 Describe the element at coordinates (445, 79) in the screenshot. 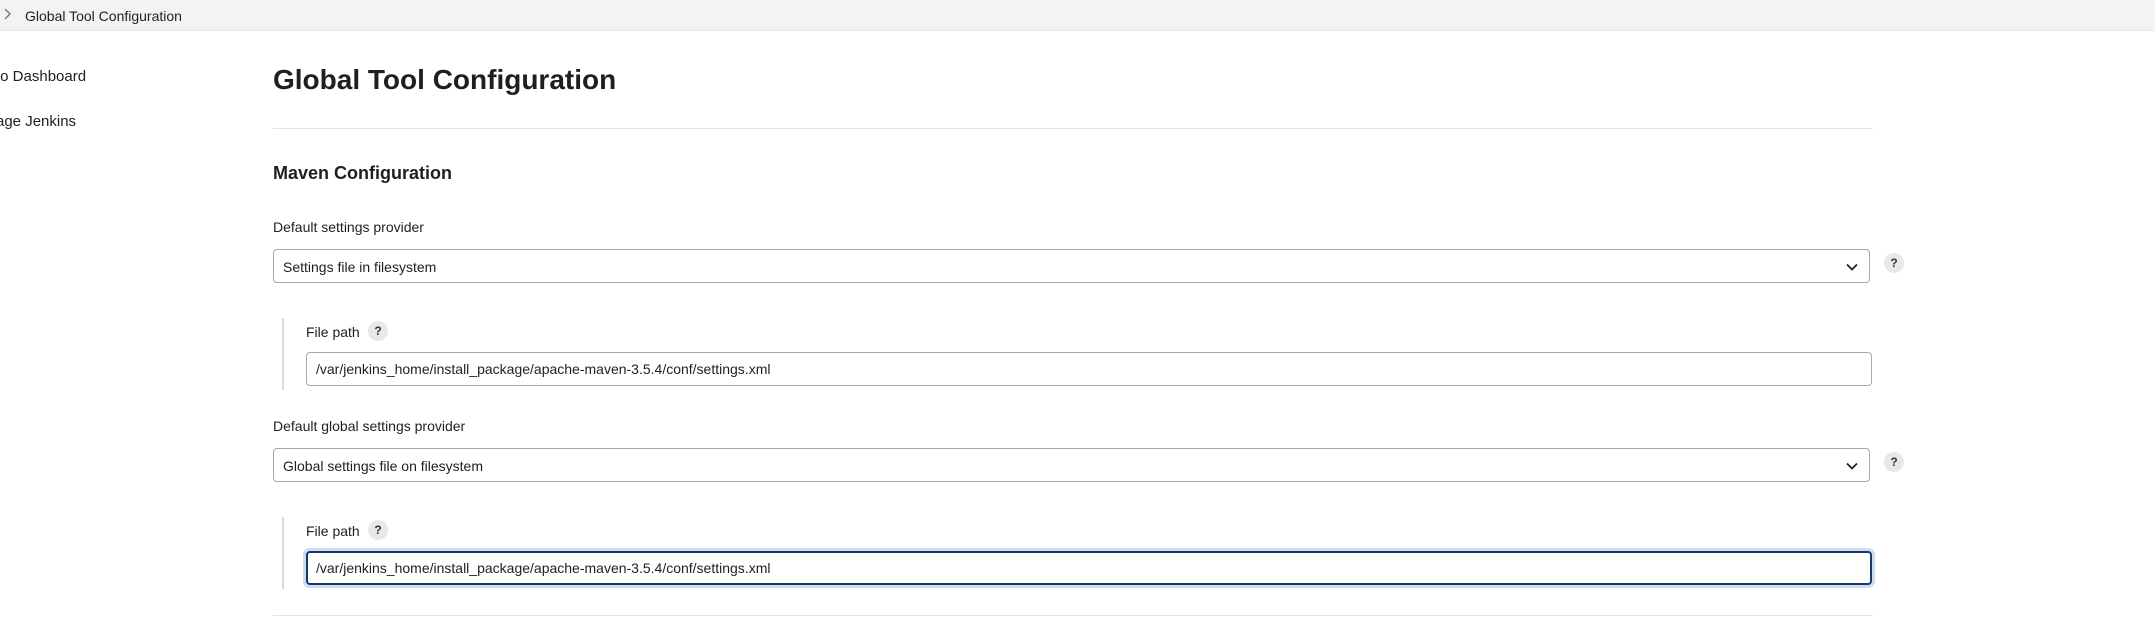

I see `page-title: Global Tool Configuration` at that location.